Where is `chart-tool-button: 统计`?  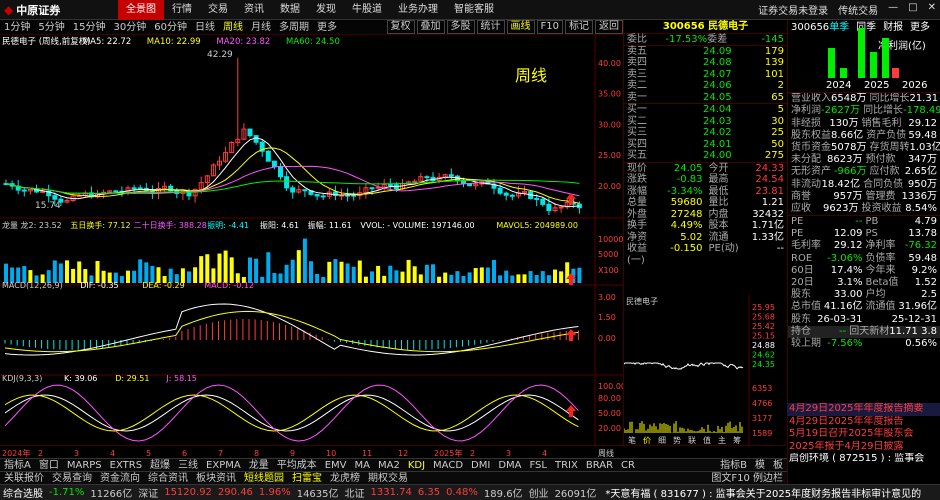
chart-tool-button: 统计 is located at coordinates (490, 27).